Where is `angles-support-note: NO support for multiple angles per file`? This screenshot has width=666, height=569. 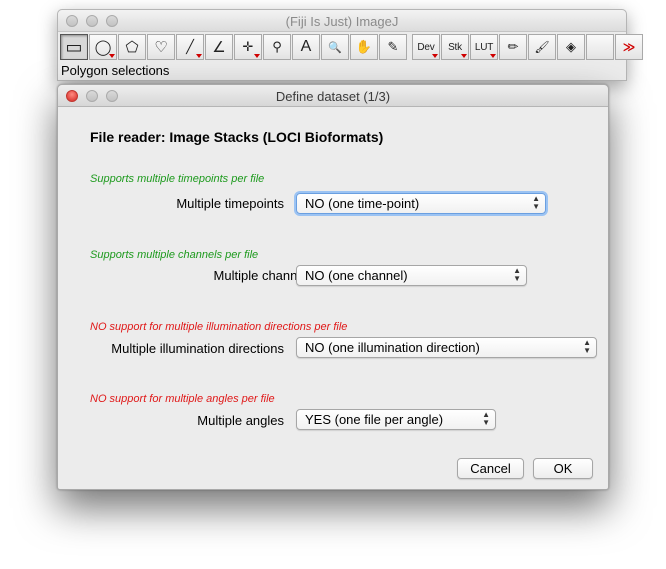
angles-support-note: NO support for multiple angles per file is located at coordinates (182, 399).